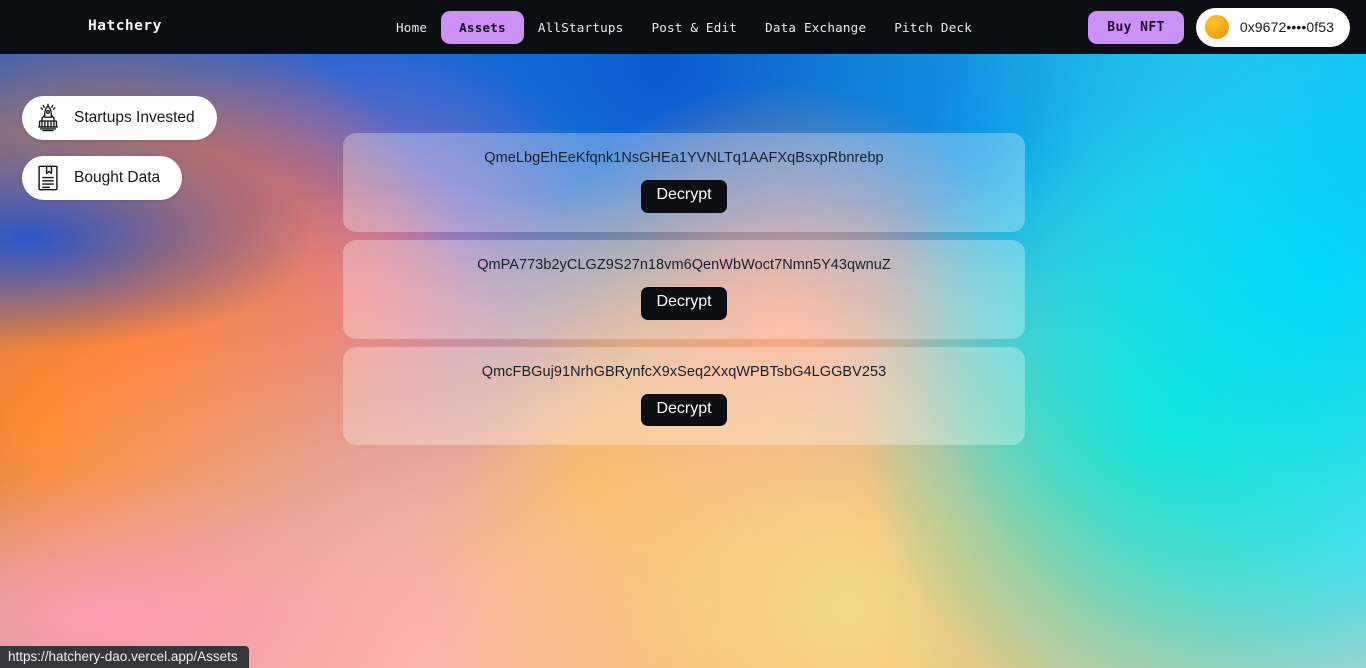 The image size is (1366, 668). Describe the element at coordinates (125, 26) in the screenshot. I see `brand-logo: Hatchery` at that location.